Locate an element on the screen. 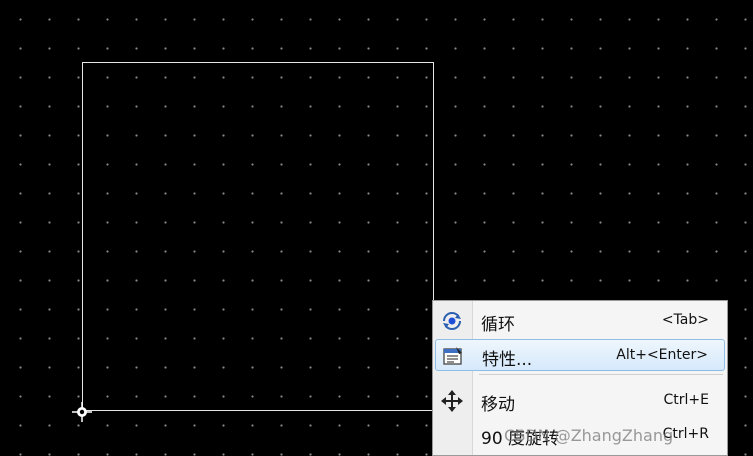 The width and height of the screenshot is (753, 456). menu-item-shortcut: Alt+<Enter> is located at coordinates (662, 355).